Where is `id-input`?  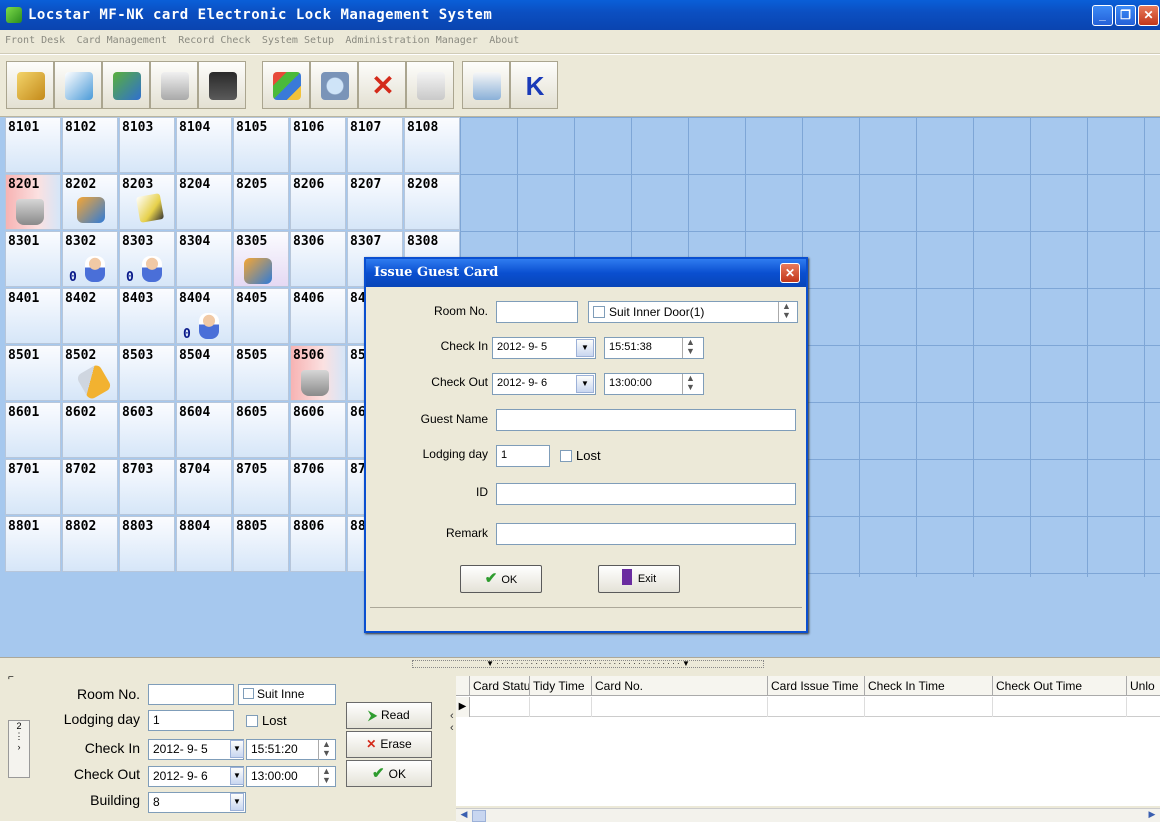
id-input is located at coordinates (646, 494).